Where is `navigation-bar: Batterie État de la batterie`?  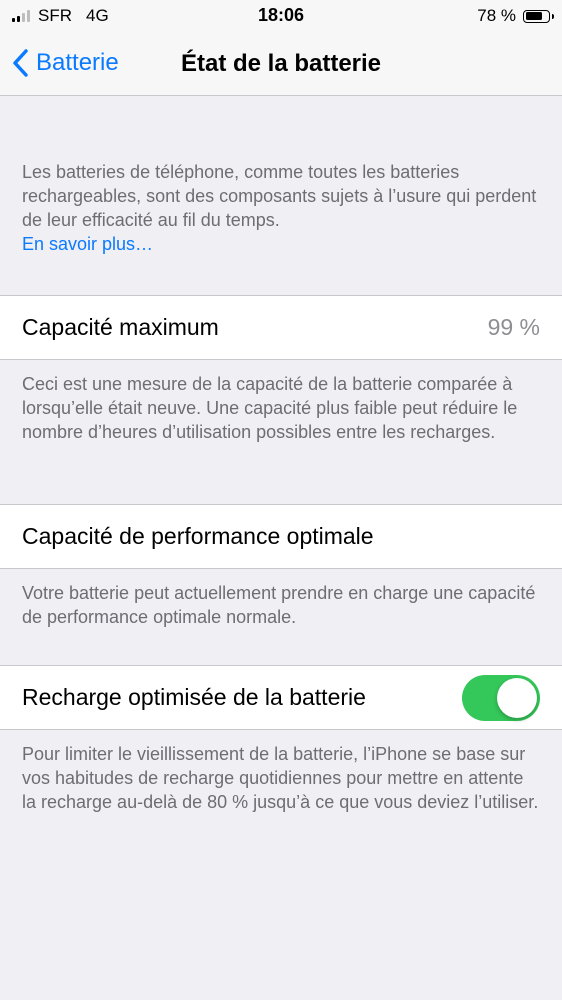 navigation-bar: Batterie État de la batterie is located at coordinates (281, 65).